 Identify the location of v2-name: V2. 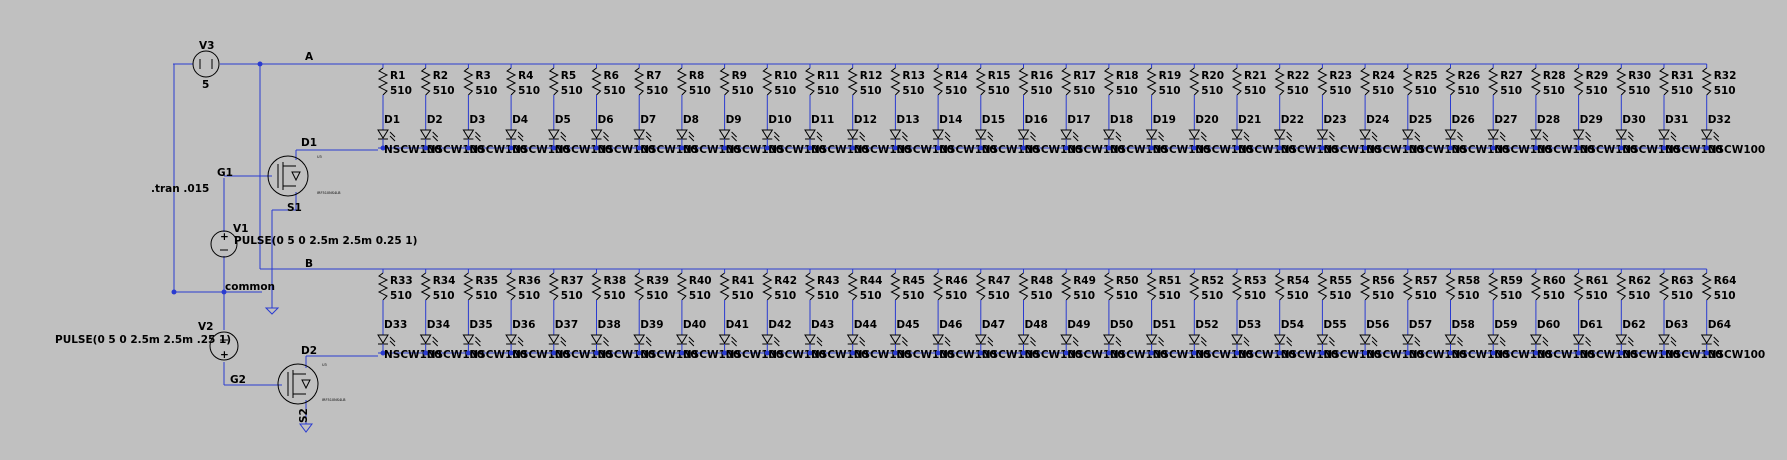
(205, 327).